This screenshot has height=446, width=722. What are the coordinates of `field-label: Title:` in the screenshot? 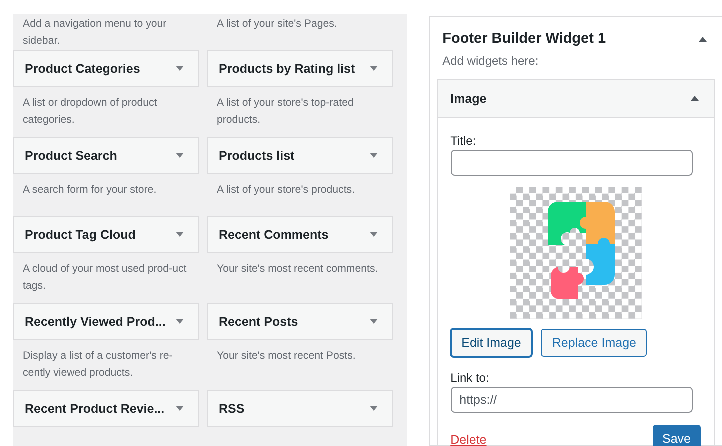 It's located at (464, 141).